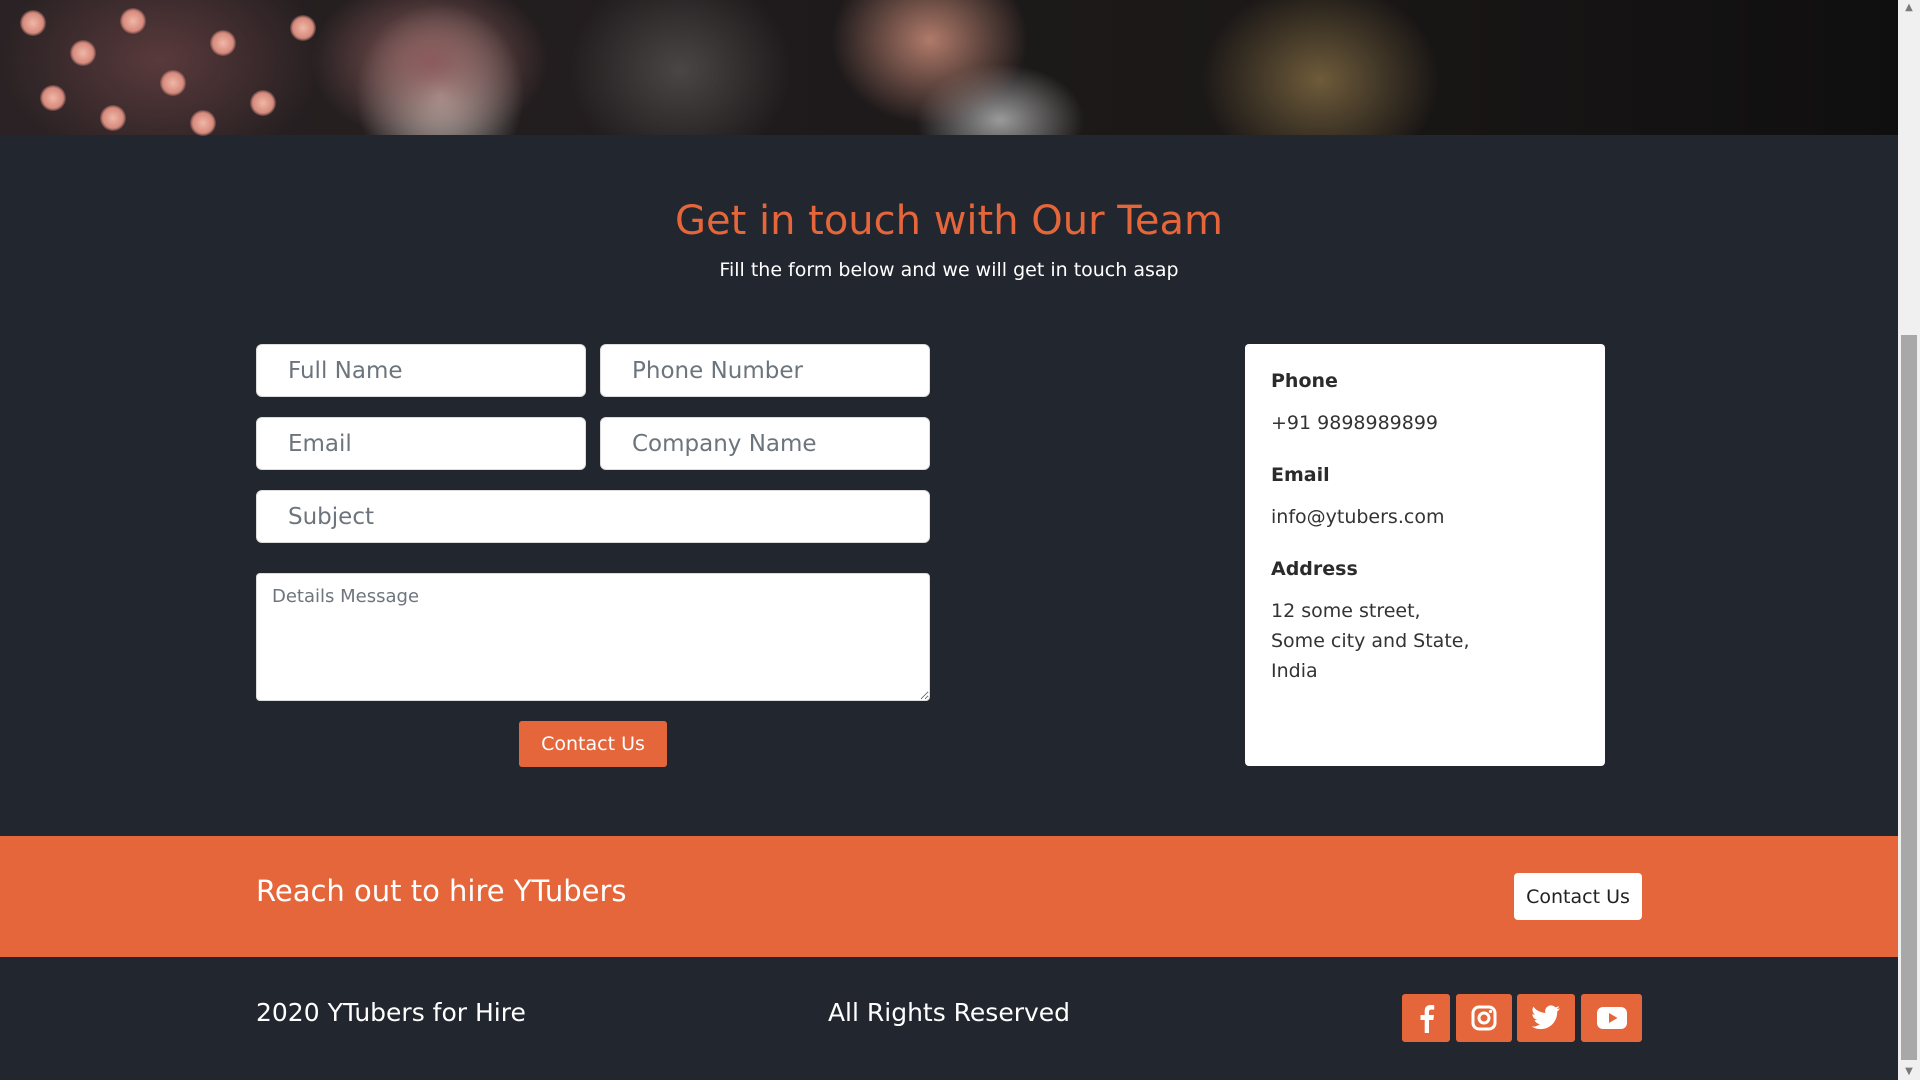 The width and height of the screenshot is (1920, 1080). Describe the element at coordinates (1611, 1018) in the screenshot. I see `youtube-icon` at that location.